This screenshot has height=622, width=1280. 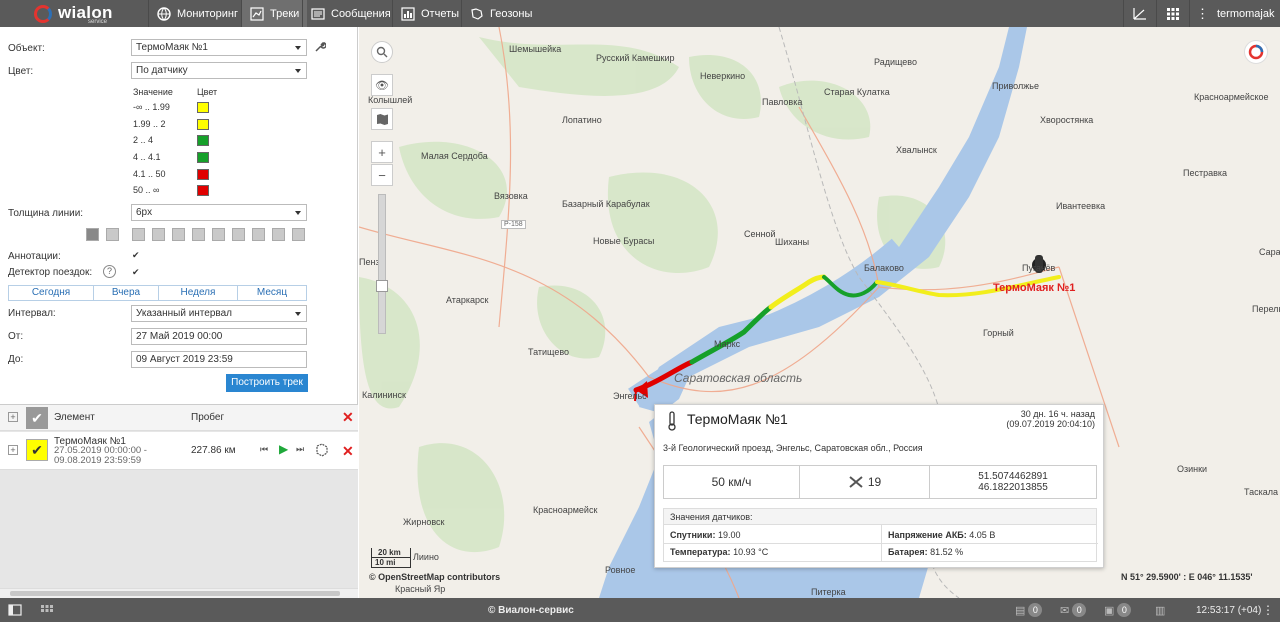 I want to click on tab-monitoring: Мониторинг, so click(x=197, y=13).